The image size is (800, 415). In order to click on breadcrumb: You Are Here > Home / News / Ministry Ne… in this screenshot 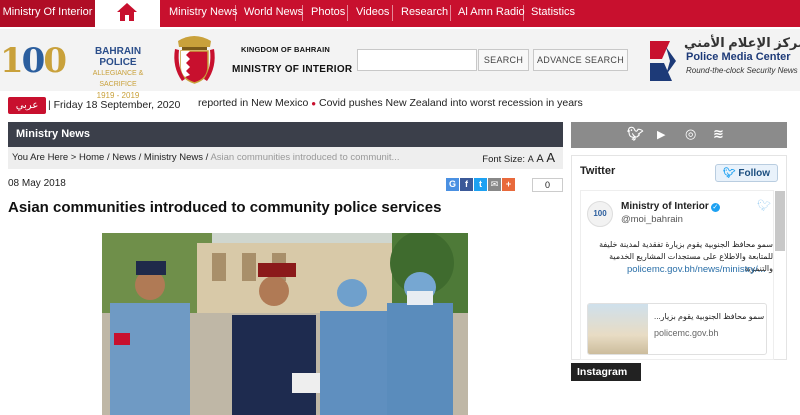, I will do `click(205, 157)`.